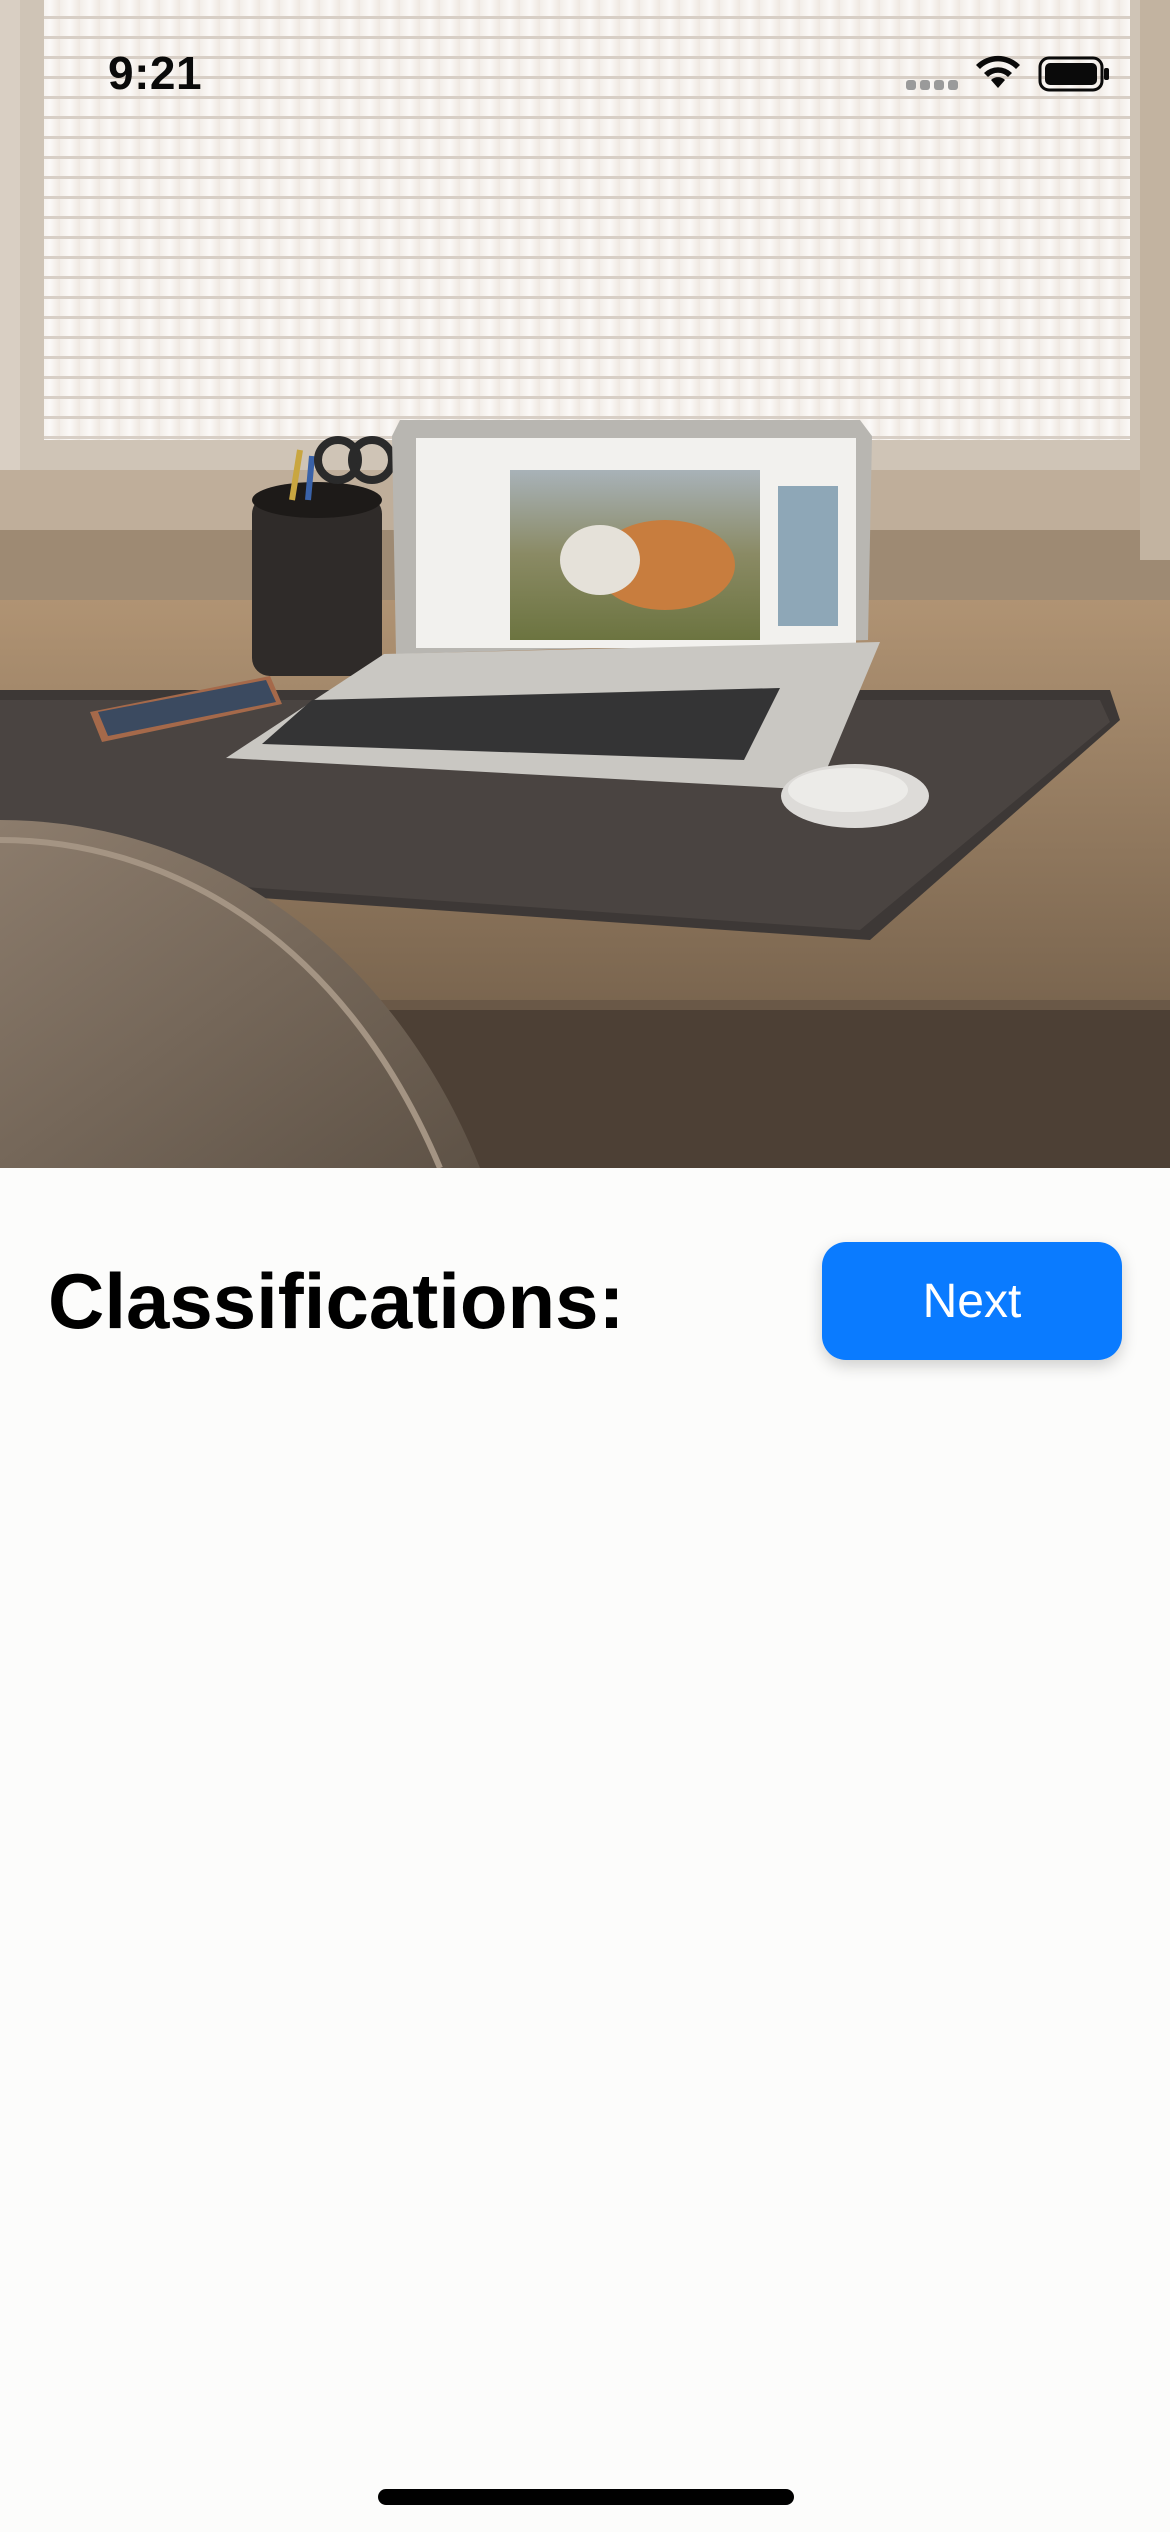 This screenshot has width=1170, height=2532. Describe the element at coordinates (155, 73) in the screenshot. I see `status-time: 9:21` at that location.